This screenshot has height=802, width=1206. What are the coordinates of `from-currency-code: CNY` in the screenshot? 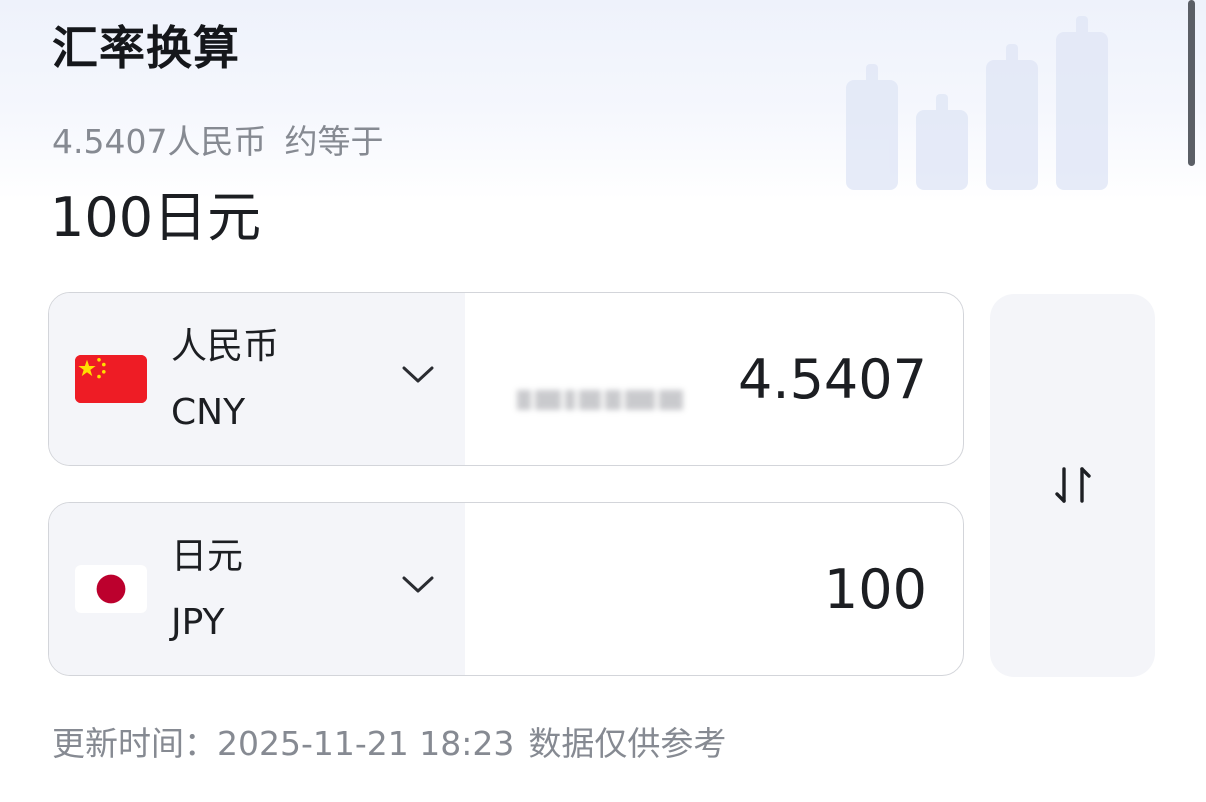 It's located at (208, 412).